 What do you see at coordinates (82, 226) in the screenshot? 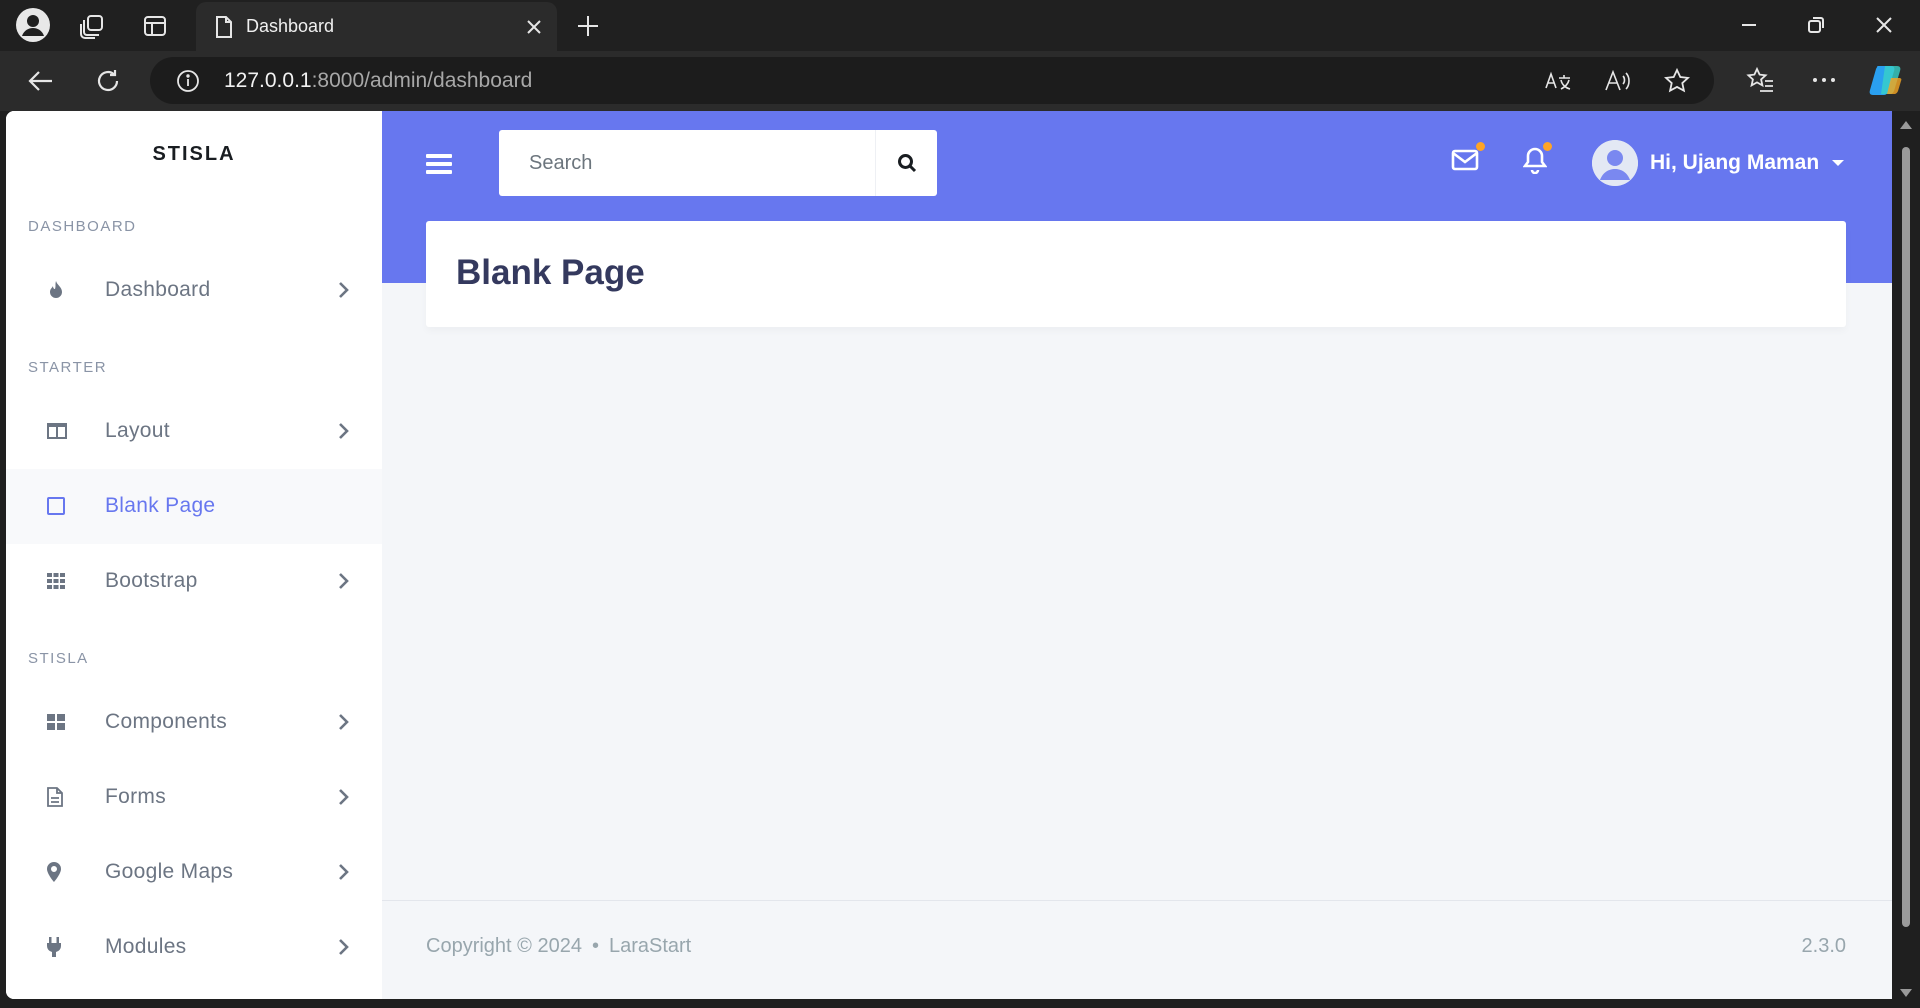
I see `menu-header-dashboard: DASHBOARD` at bounding box center [82, 226].